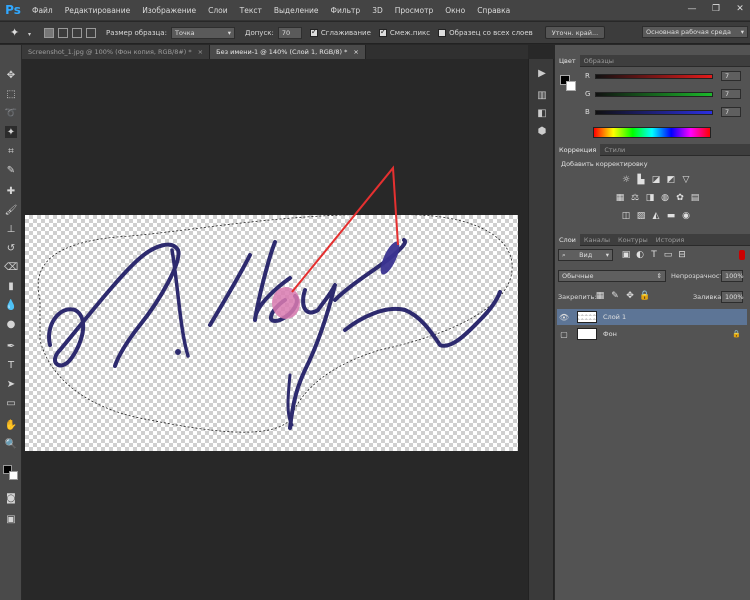  What do you see at coordinates (630, 296) in the screenshot?
I see `lock-position-icon: ✥` at bounding box center [630, 296].